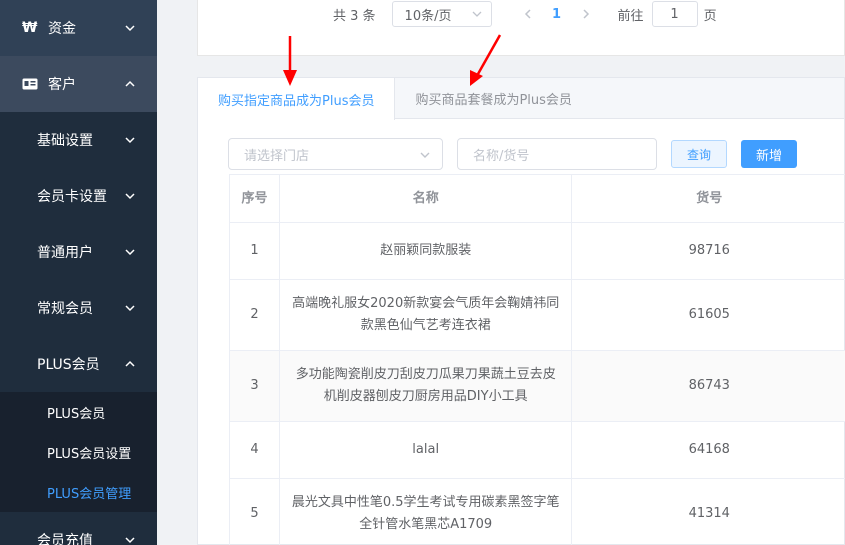 Image resolution: width=845 pixels, height=545 pixels. What do you see at coordinates (78, 28) in the screenshot?
I see `sidebar-item-funds: ₩ 资金` at bounding box center [78, 28].